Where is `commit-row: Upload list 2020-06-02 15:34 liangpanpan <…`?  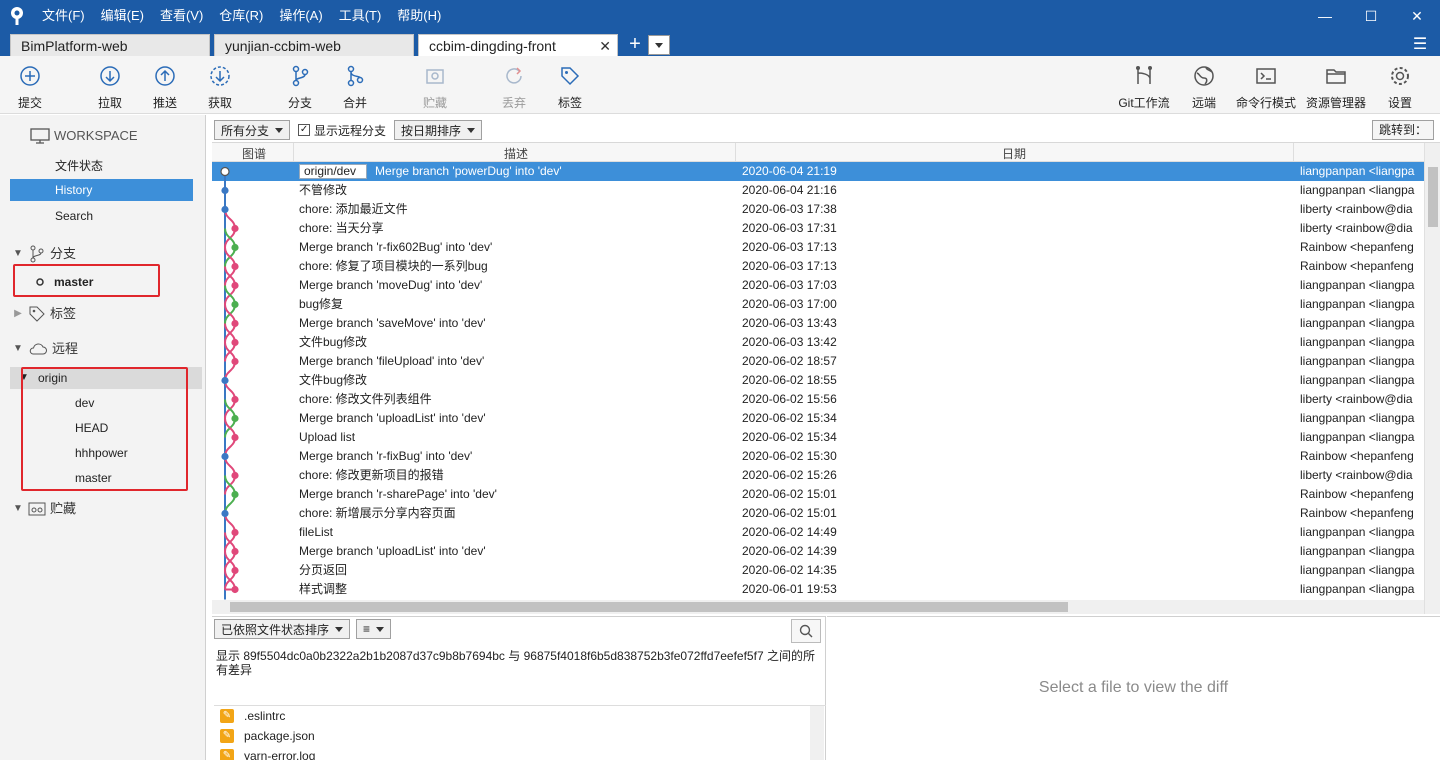
commit-row: Upload list 2020-06-02 15:34 liangpanpan <… is located at coordinates (826, 437).